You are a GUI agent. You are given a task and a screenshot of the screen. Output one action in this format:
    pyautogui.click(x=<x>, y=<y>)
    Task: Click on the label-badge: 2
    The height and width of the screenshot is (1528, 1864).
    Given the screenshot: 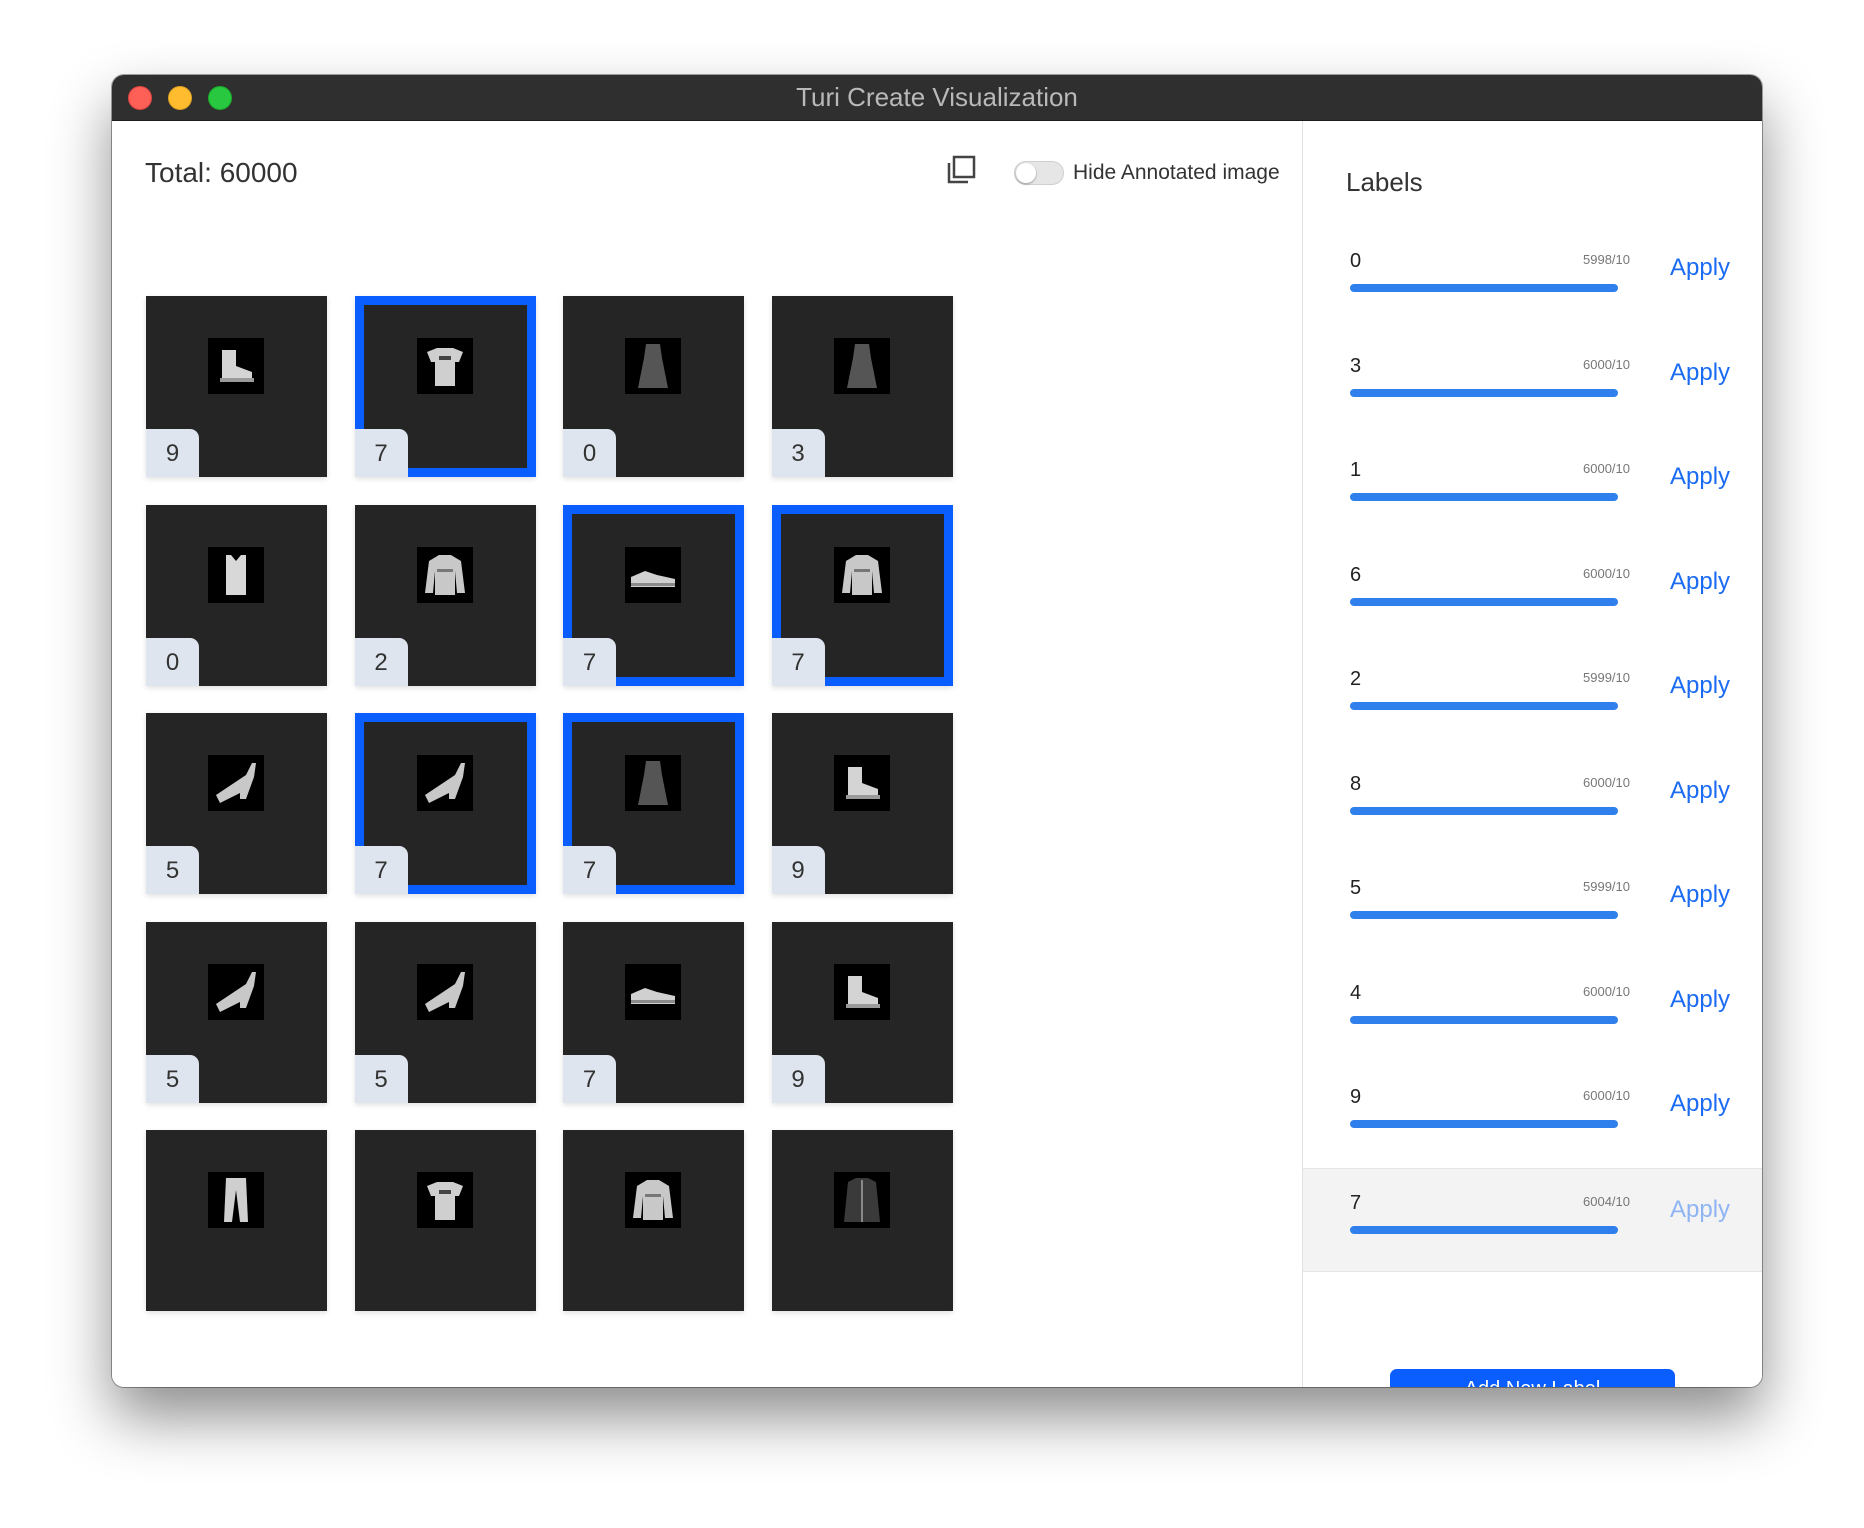 What is the action you would take?
    pyautogui.click(x=381, y=661)
    